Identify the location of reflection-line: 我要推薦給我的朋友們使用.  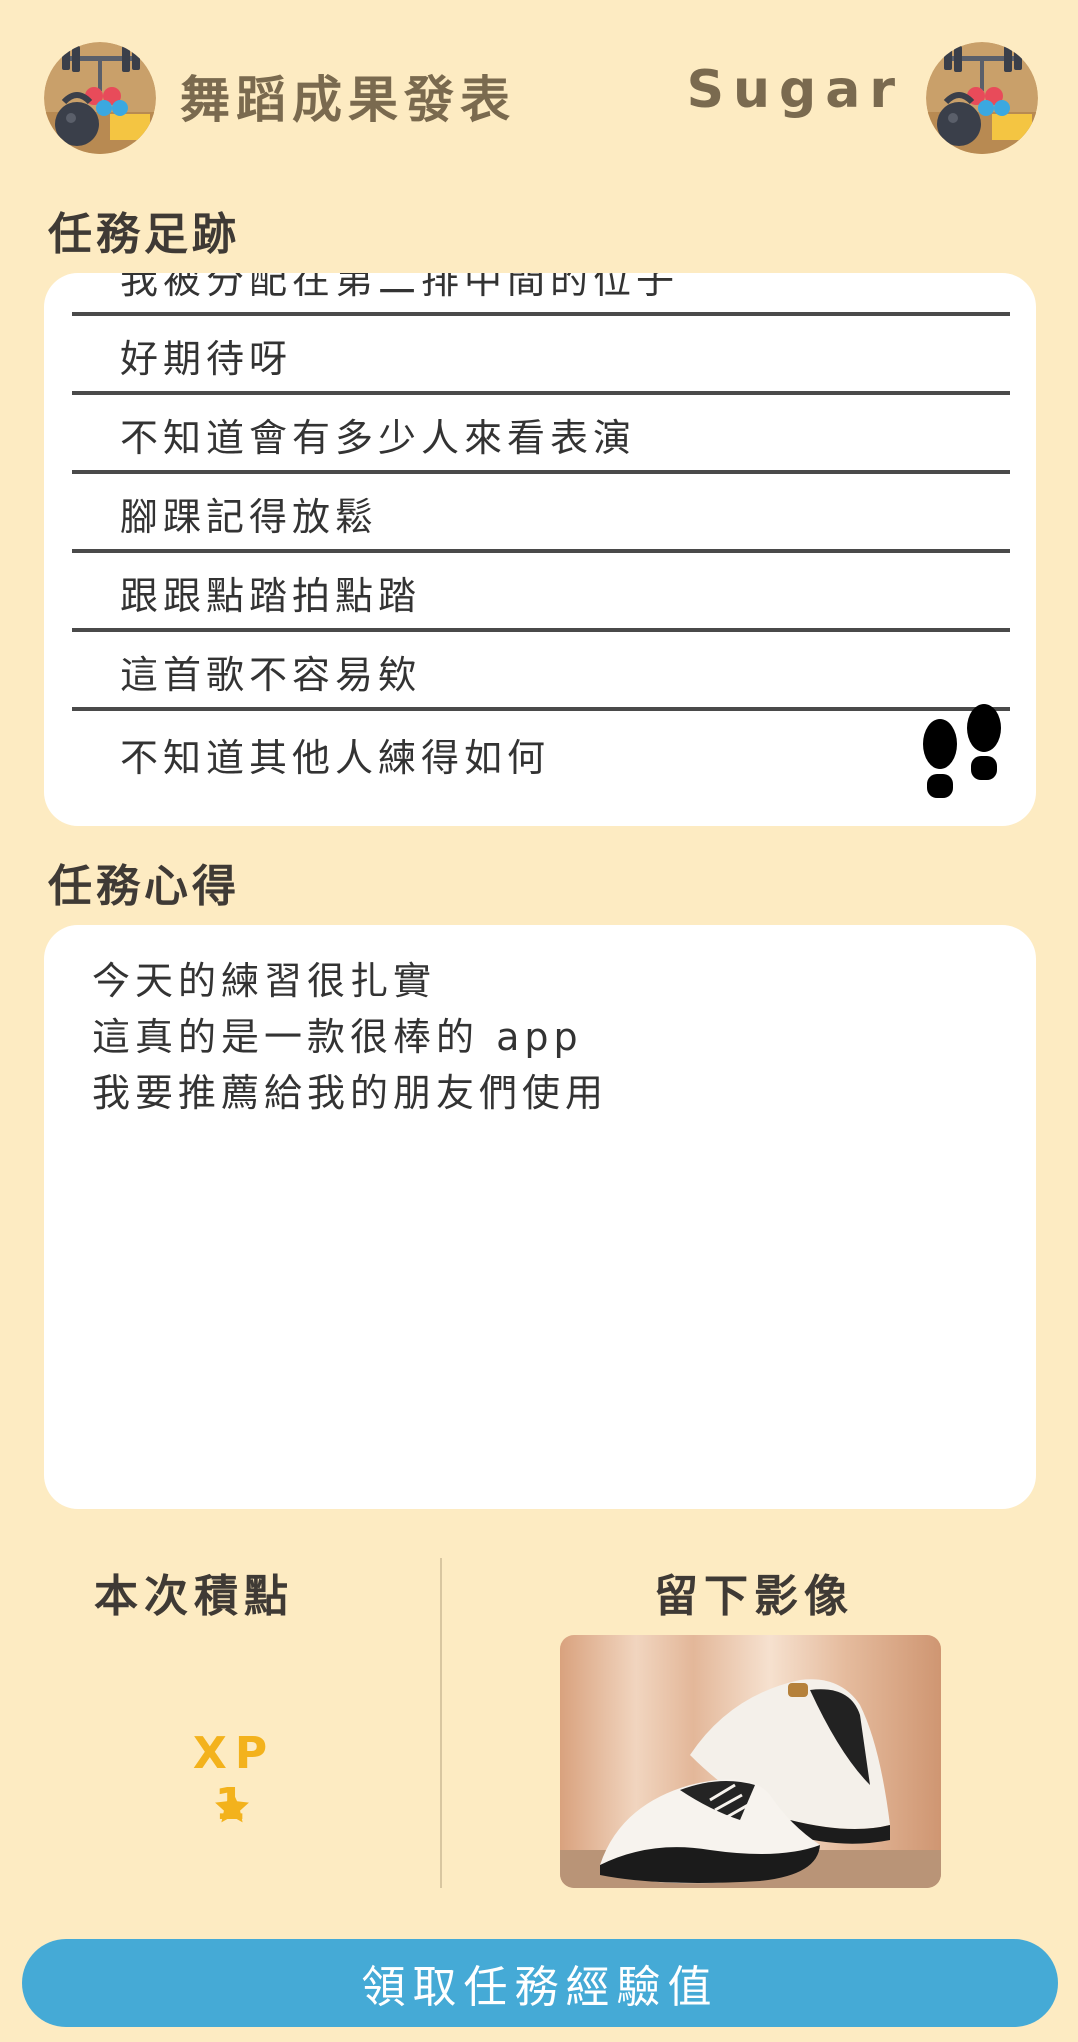
(350, 1093).